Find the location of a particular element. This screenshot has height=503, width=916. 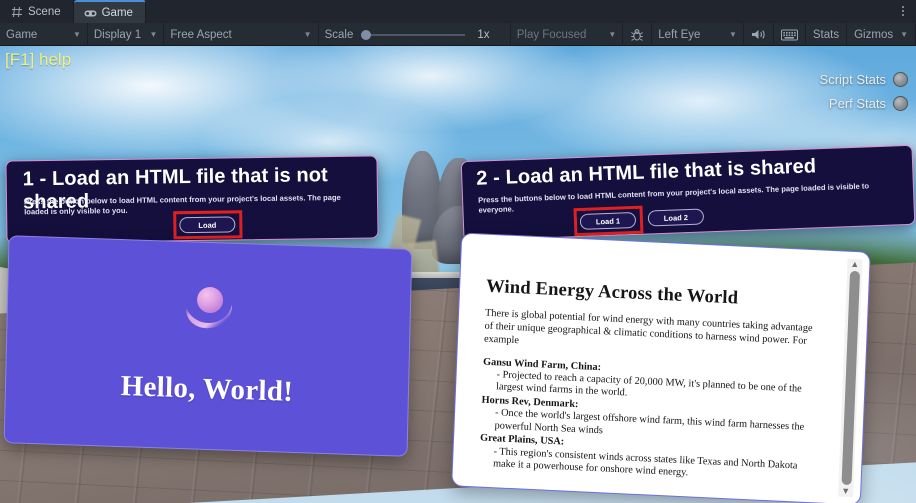

speaker-icon is located at coordinates (759, 34).